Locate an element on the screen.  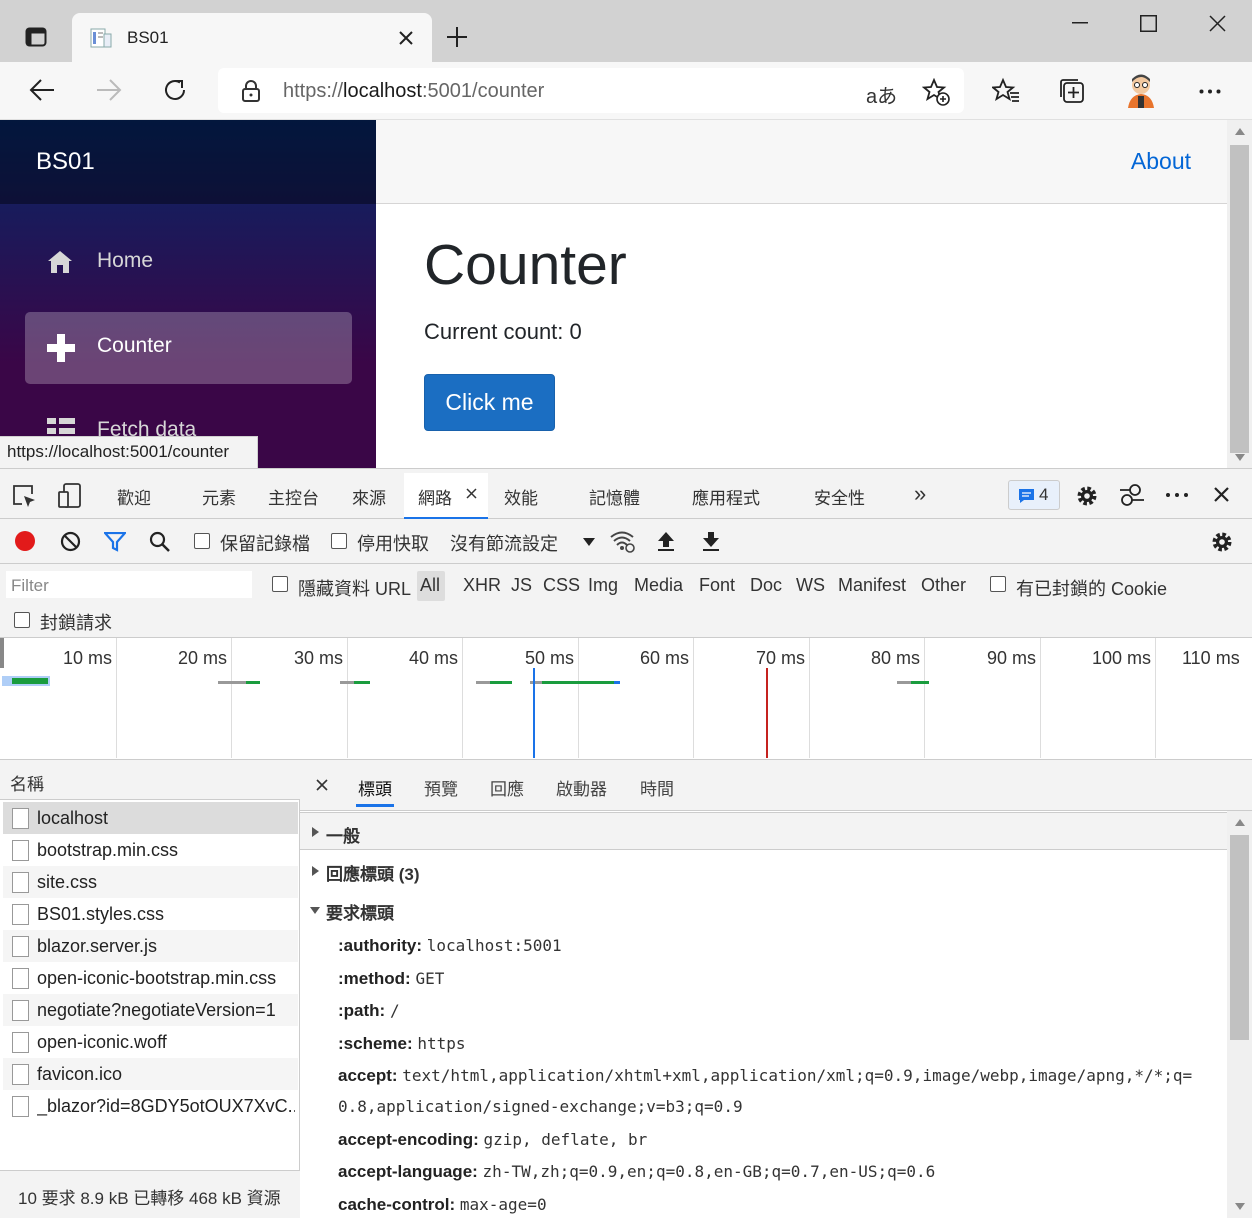
tab-response: 回應 is located at coordinates (507, 787).